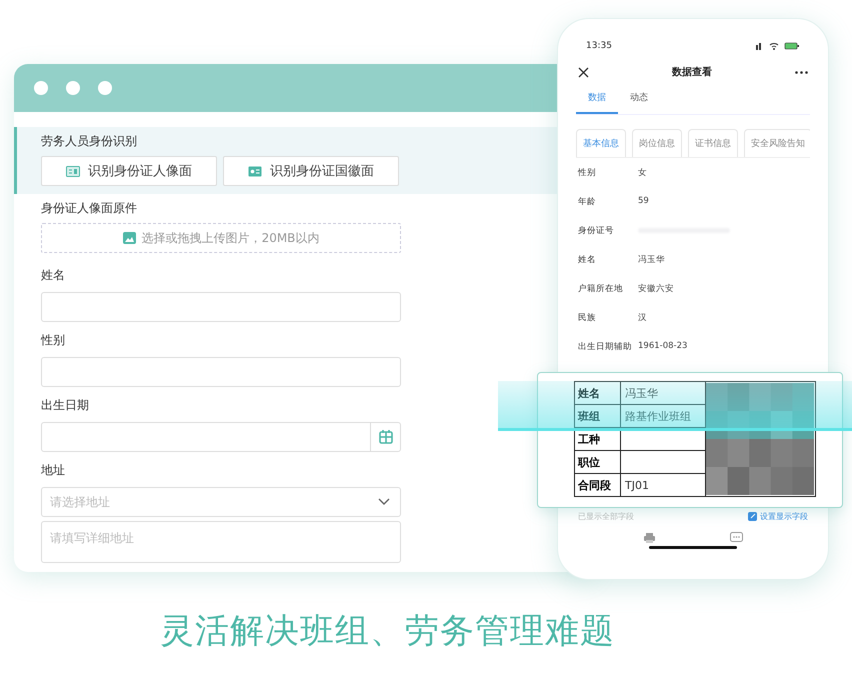 Image resolution: width=852 pixels, height=676 pixels. What do you see at coordinates (89, 141) in the screenshot?
I see `section-title: 劳务人员身份识别` at bounding box center [89, 141].